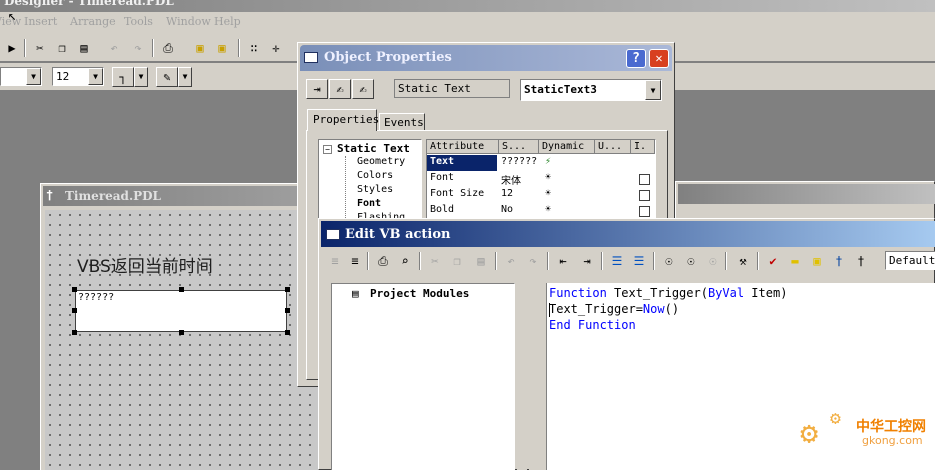  Describe the element at coordinates (541, 179) in the screenshot. I see `table-row: Font 宋体 ☀` at that location.